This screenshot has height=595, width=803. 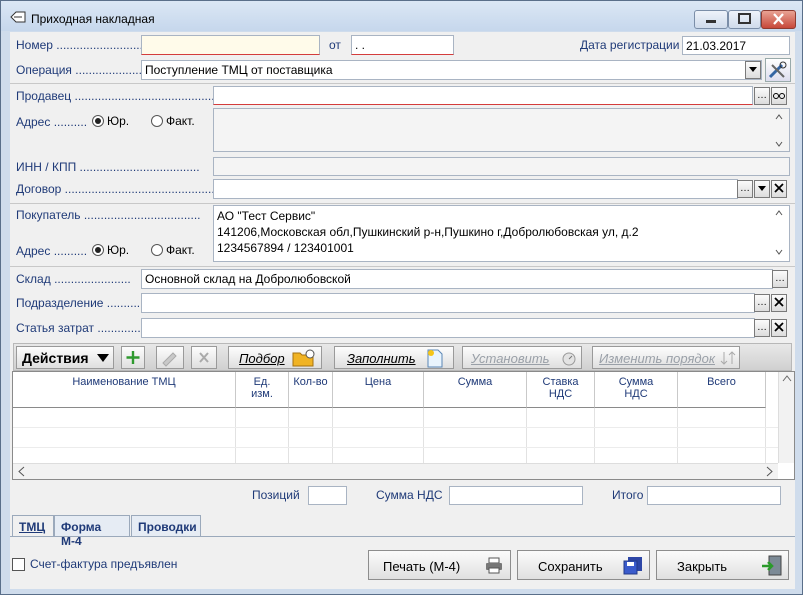 I want to click on vertical-scrollbar, so click(x=786, y=417).